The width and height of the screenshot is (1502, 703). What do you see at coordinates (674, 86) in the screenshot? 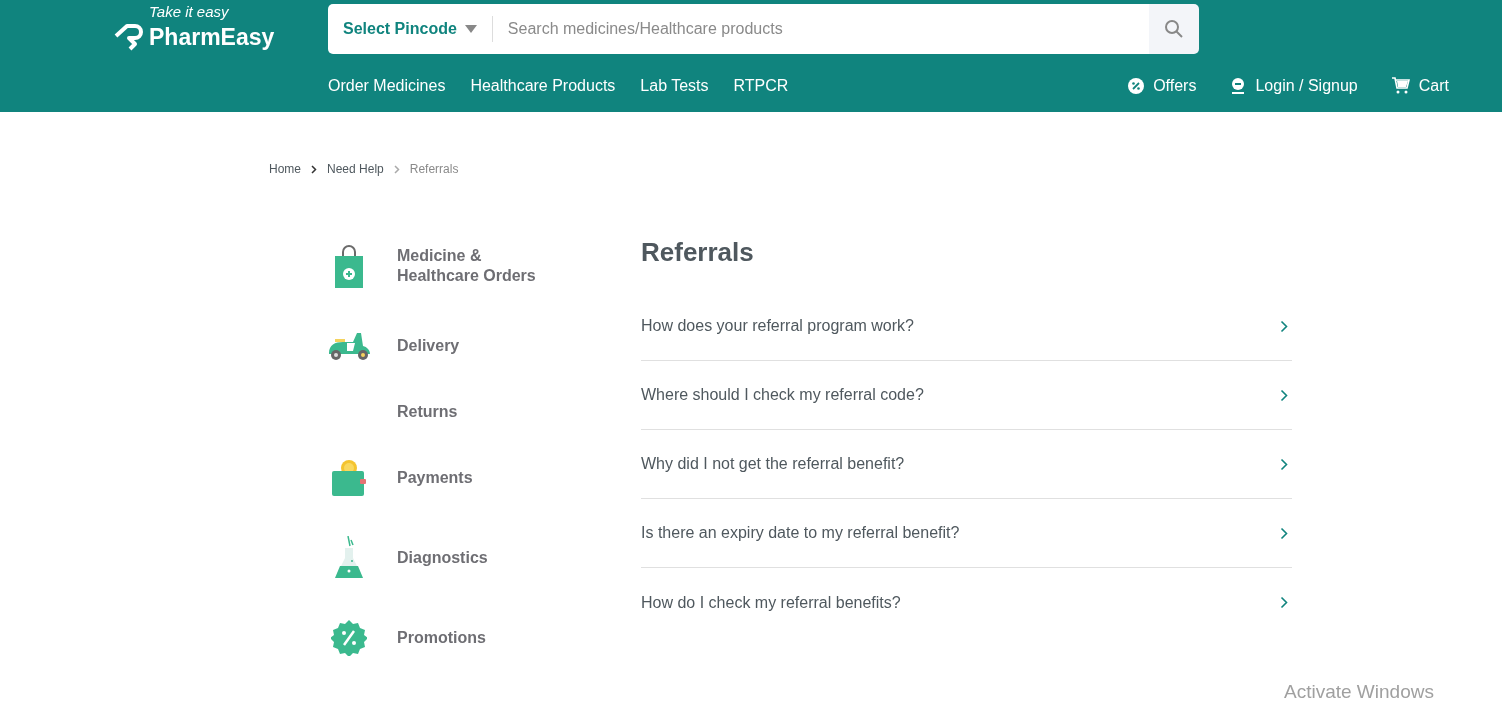
I see `nav-link: Lab Tests` at bounding box center [674, 86].